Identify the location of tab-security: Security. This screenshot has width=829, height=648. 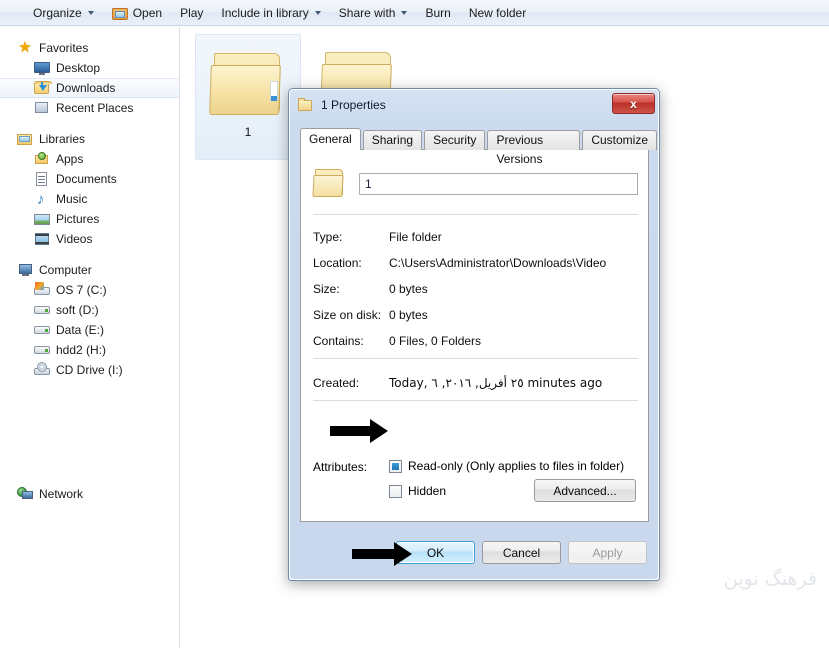
(455, 140).